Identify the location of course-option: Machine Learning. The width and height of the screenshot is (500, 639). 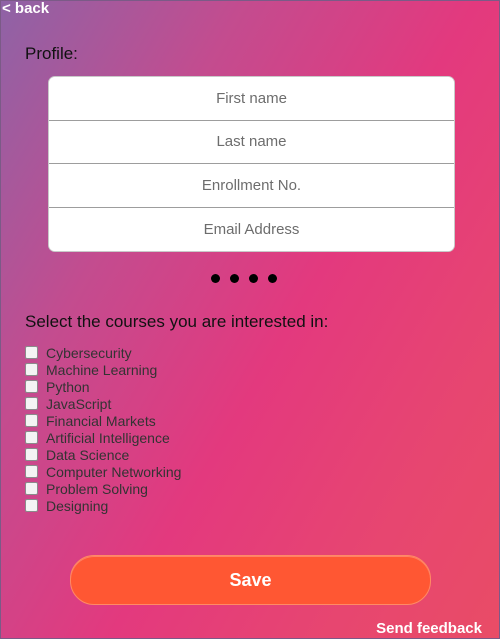
(103, 369).